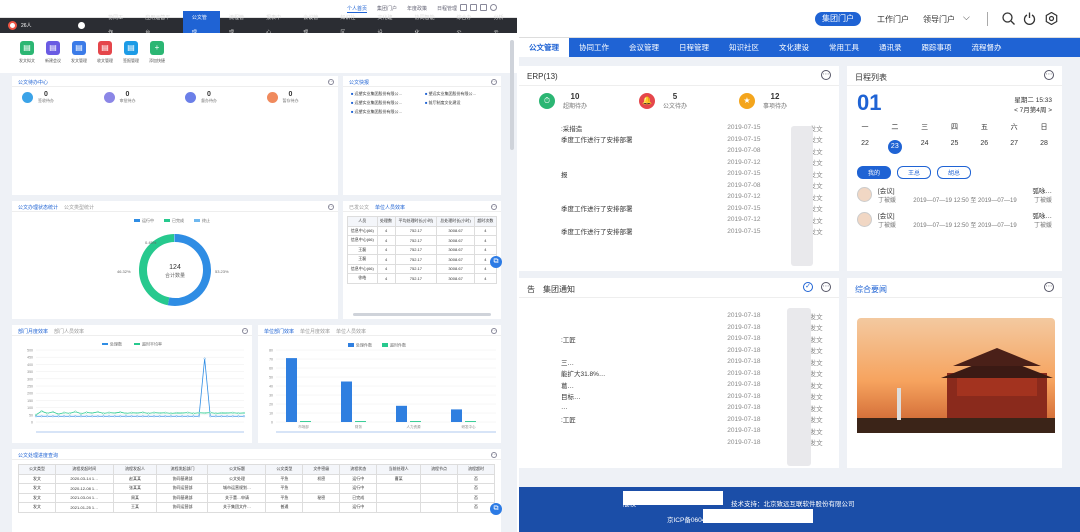  I want to click on check-icon: ✓, so click(808, 287).